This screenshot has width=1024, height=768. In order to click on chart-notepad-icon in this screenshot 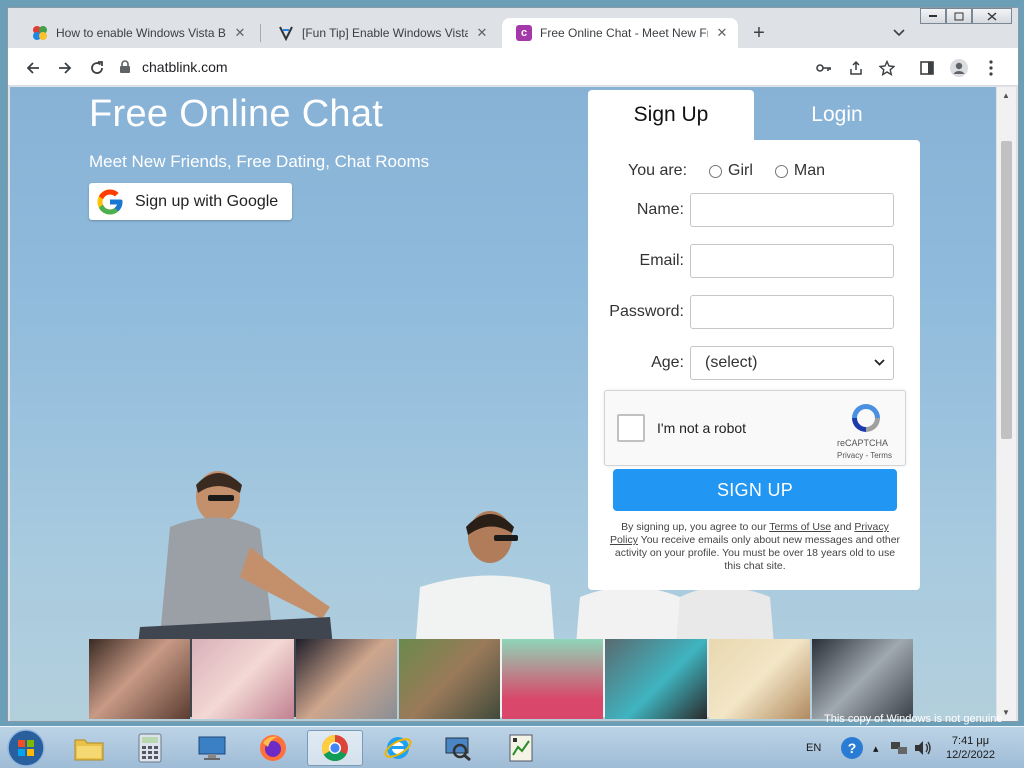, I will do `click(521, 748)`.